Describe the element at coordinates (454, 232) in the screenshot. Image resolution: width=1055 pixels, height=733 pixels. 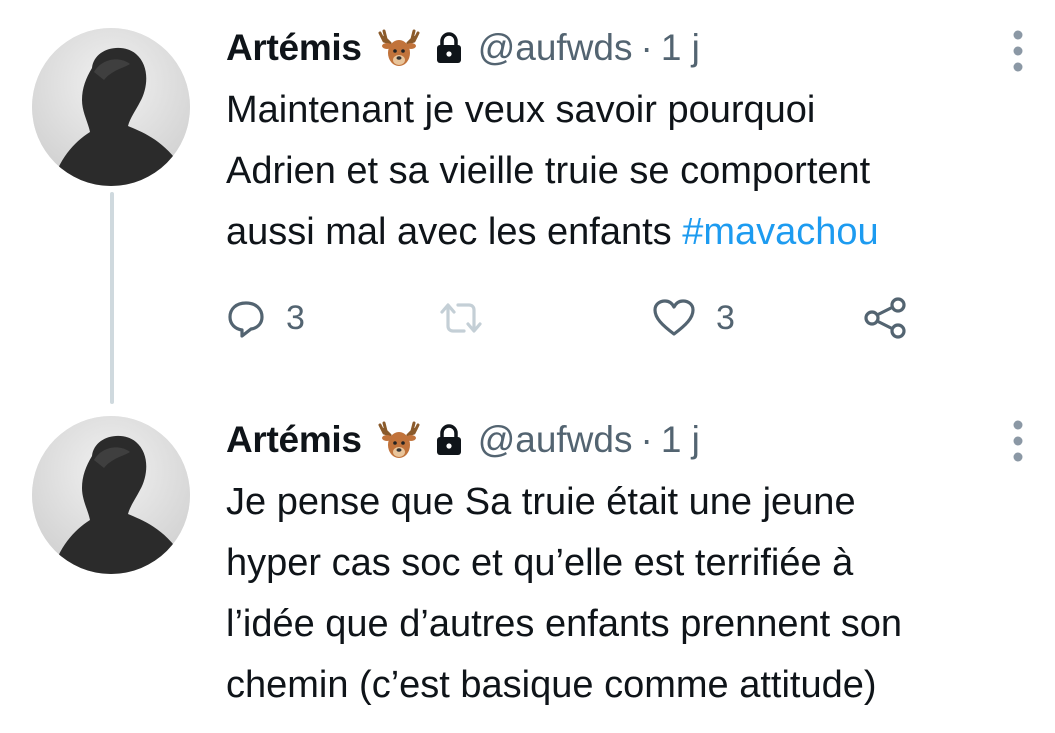
I see `tweet-text-segment: aussi mal avec les enfants` at that location.